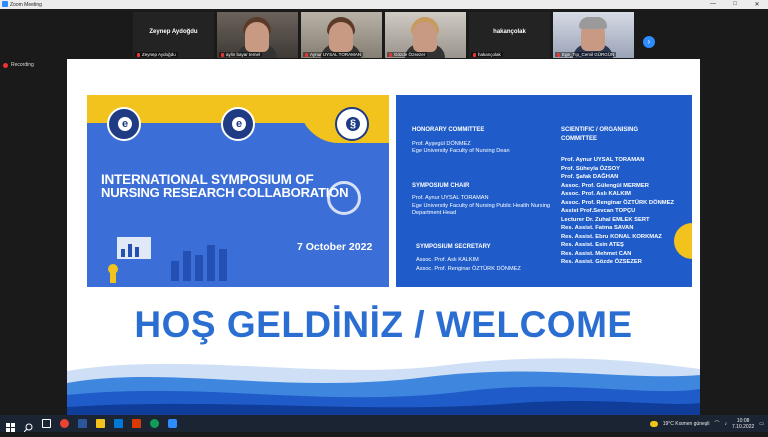  Describe the element at coordinates (717, 423) in the screenshot. I see `network-icon: ⌒` at that location.